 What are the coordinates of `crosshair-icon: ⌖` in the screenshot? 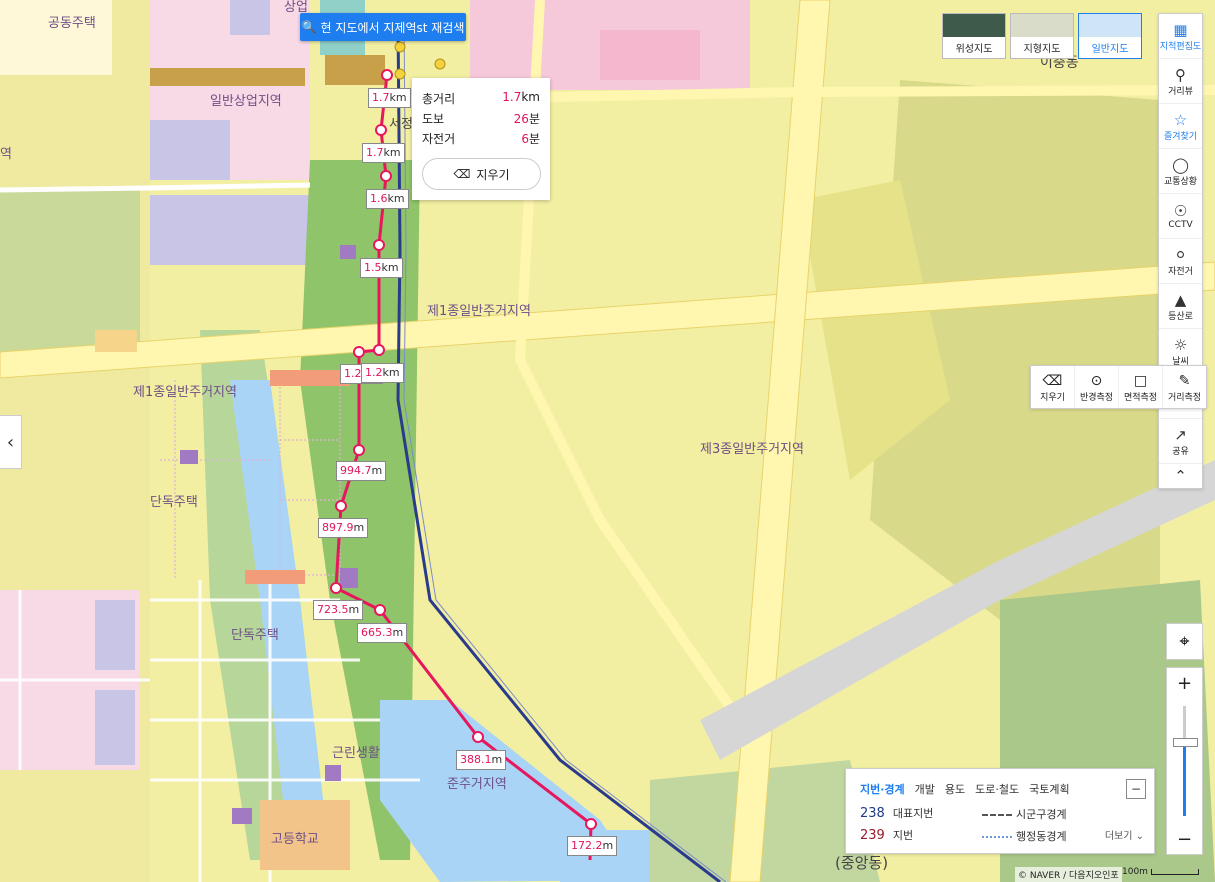 It's located at (1184, 641).